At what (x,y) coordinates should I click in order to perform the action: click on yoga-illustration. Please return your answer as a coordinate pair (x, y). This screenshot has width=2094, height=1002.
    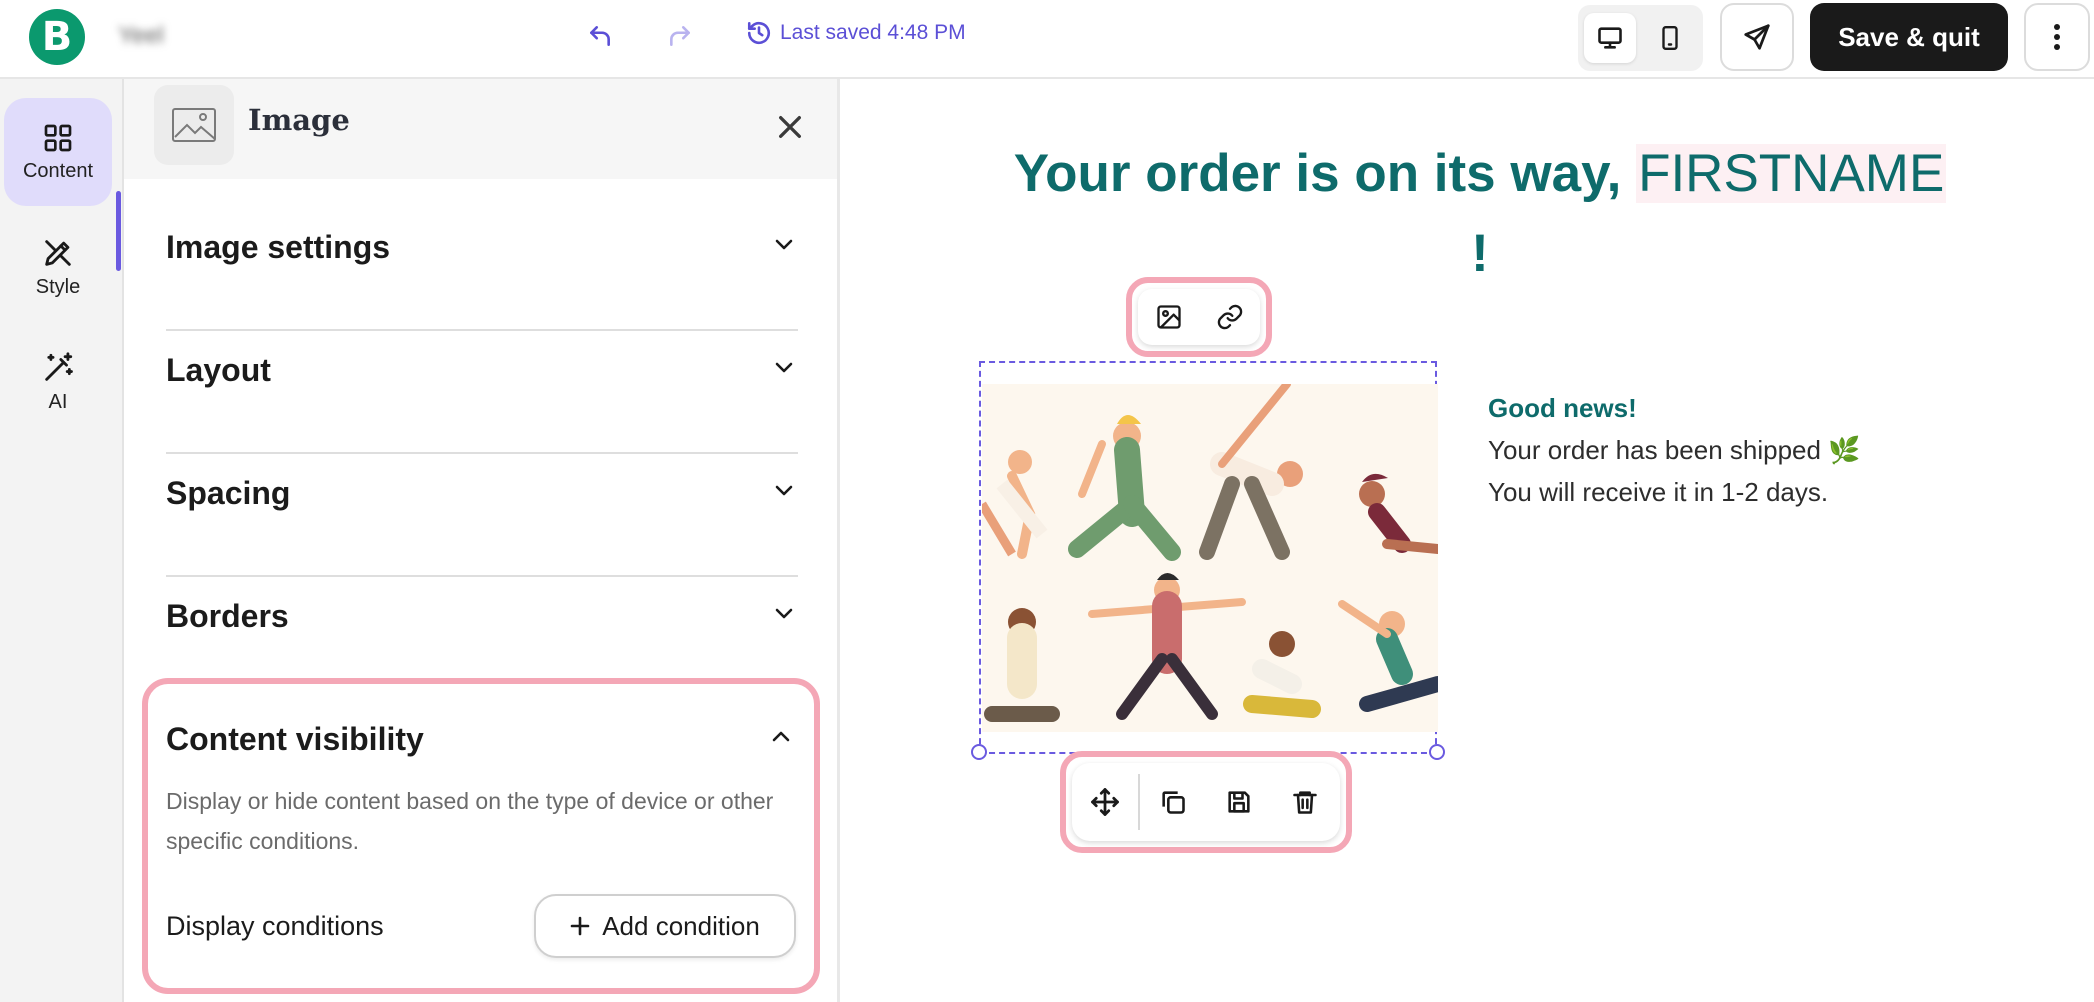
    Looking at the image, I should click on (1210, 558).